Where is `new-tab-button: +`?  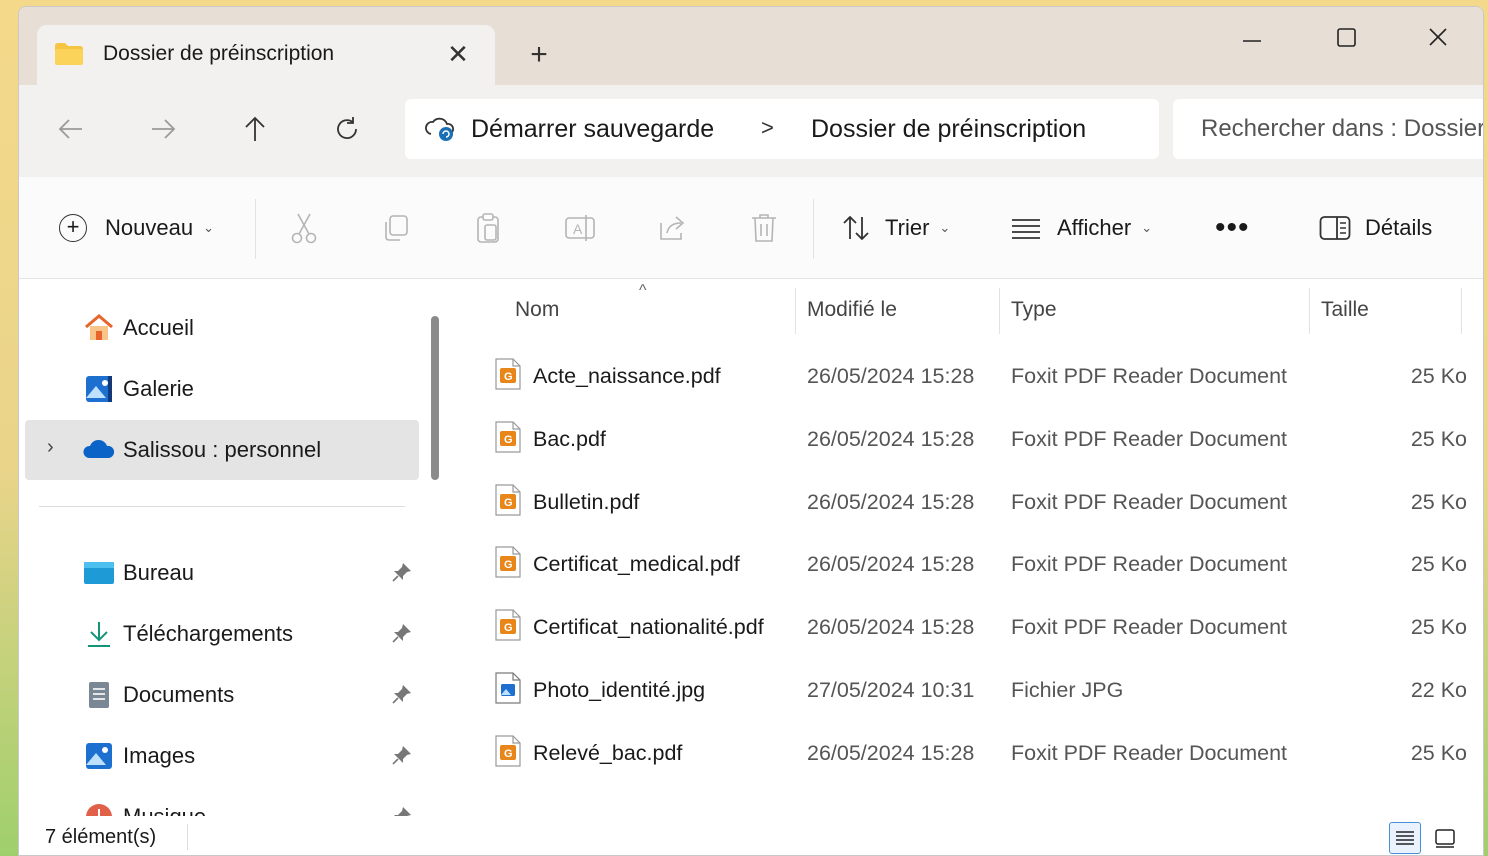 new-tab-button: + is located at coordinates (539, 55).